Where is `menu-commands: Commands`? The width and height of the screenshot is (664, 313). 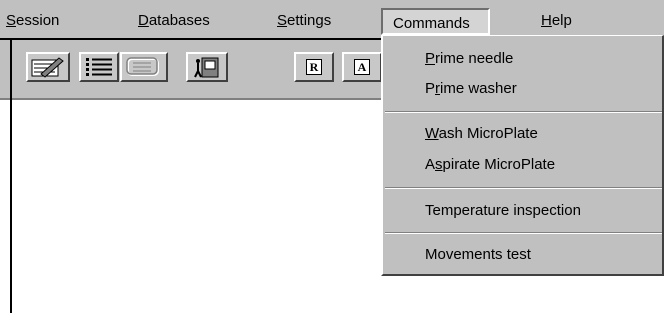 menu-commands: Commands is located at coordinates (435, 21).